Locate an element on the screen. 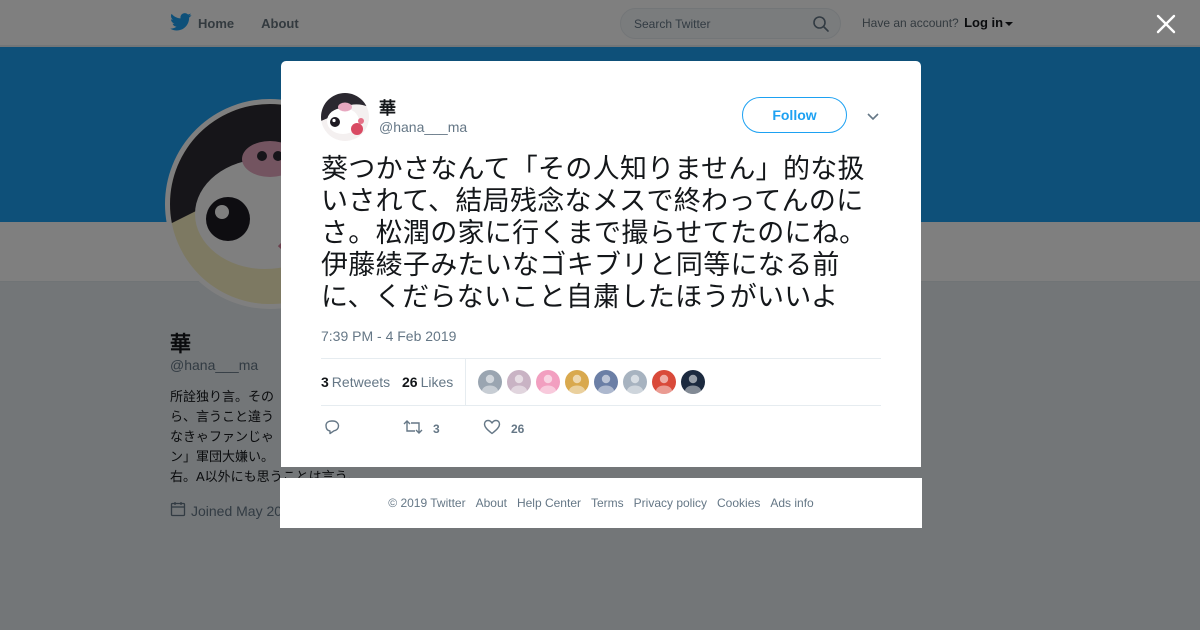 This screenshot has width=1200, height=630. likes-stat: 26 Likes is located at coordinates (427, 382).